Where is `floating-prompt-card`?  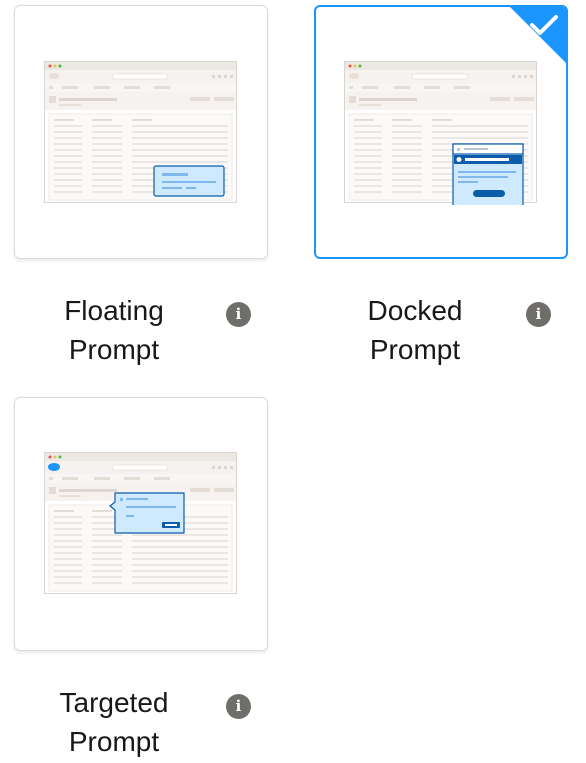
floating-prompt-card is located at coordinates (141, 132).